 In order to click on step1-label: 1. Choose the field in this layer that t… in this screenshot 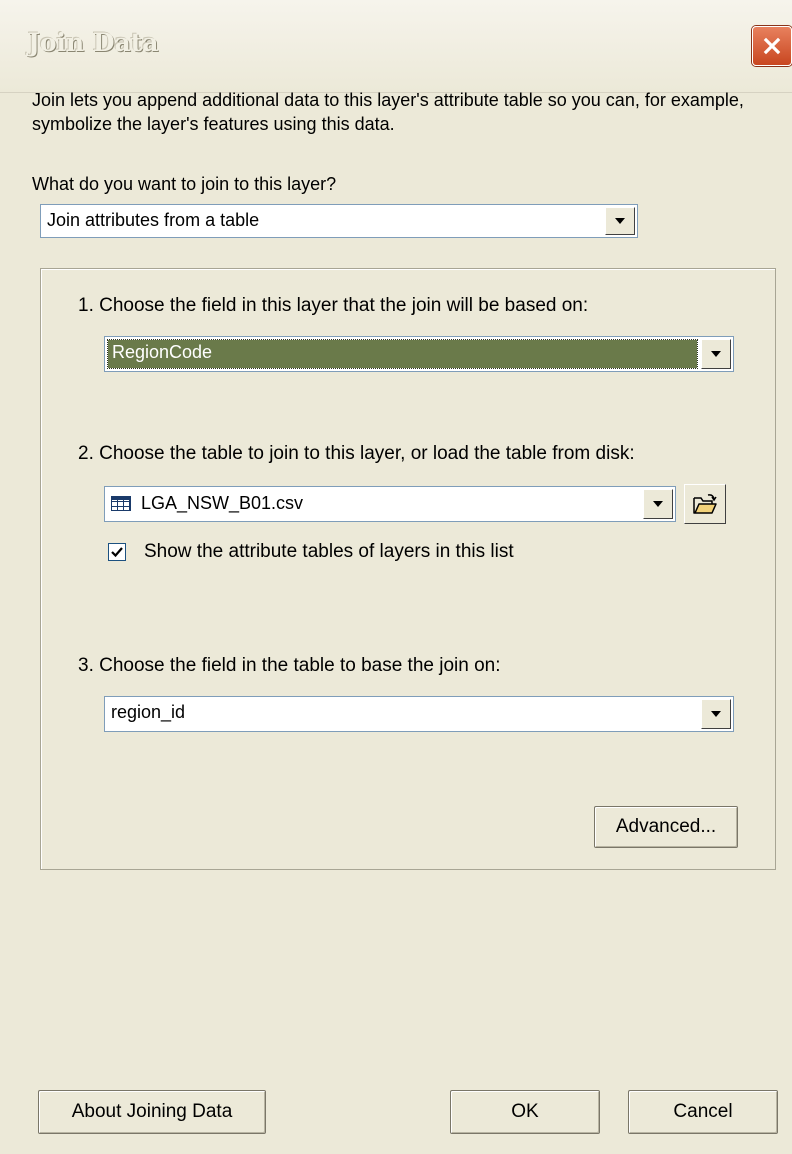, I will do `click(333, 305)`.